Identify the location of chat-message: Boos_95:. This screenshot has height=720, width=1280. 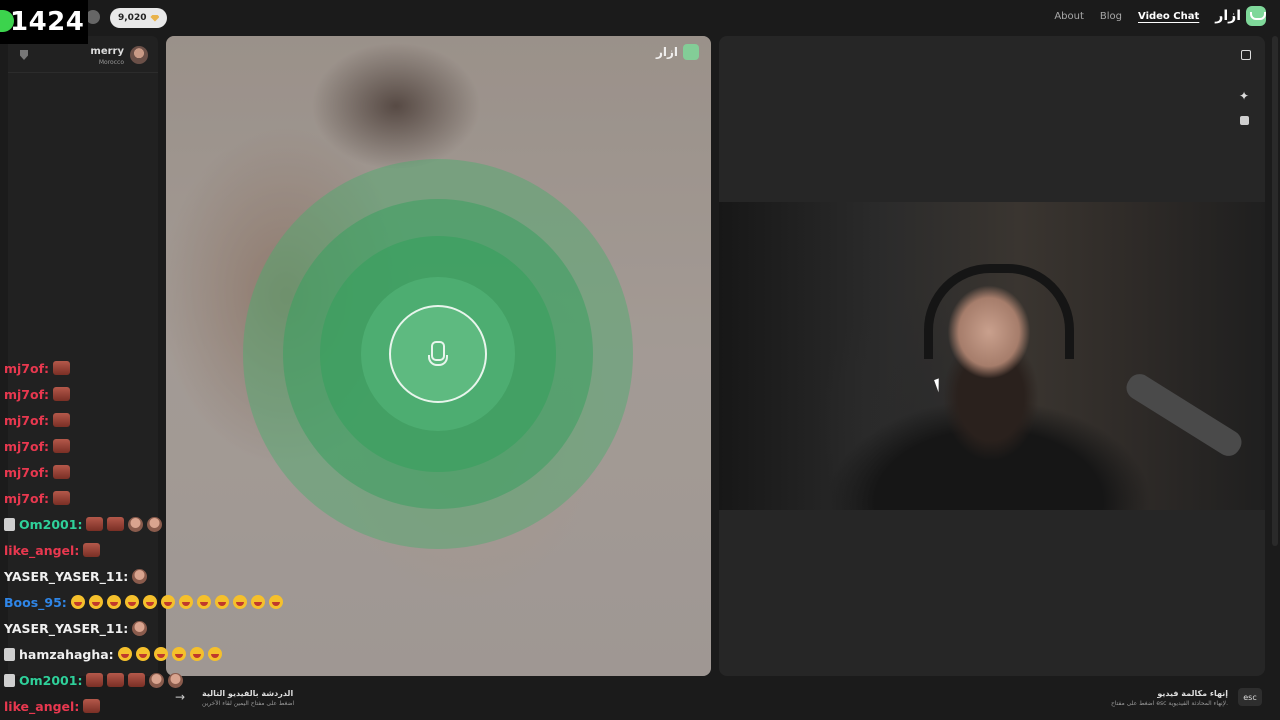
(143, 602).